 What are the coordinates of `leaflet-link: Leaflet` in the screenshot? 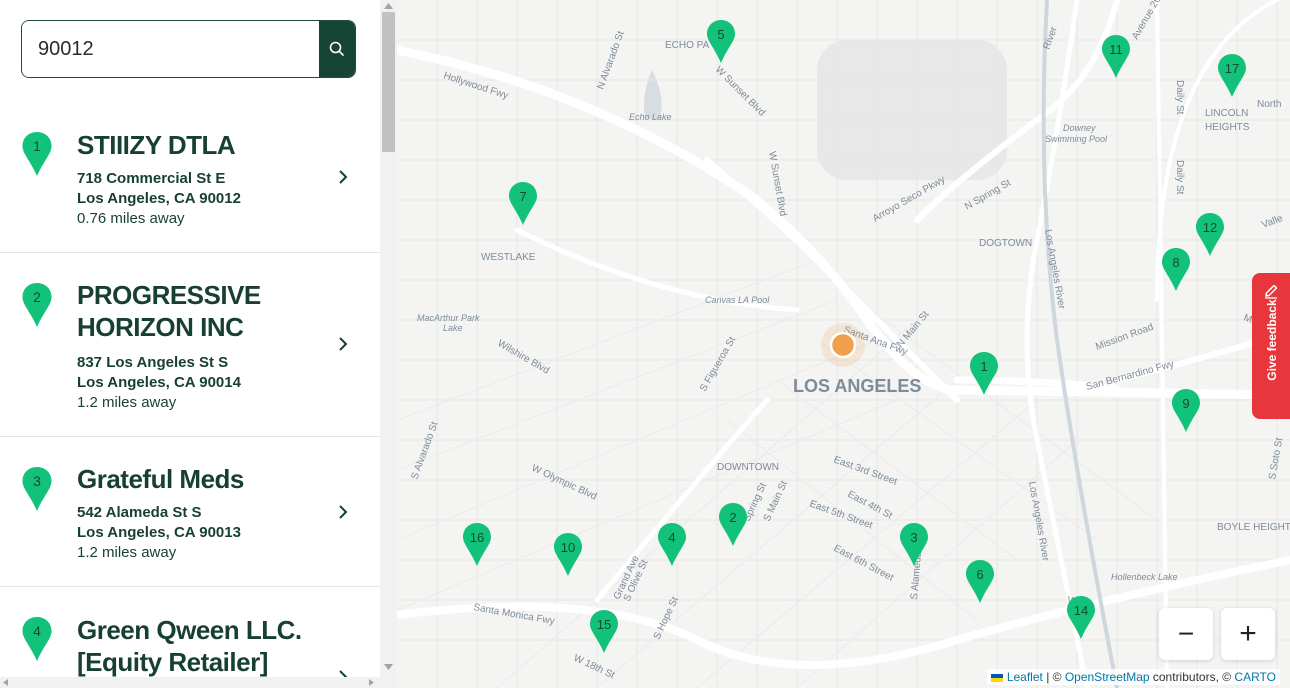 It's located at (1025, 677).